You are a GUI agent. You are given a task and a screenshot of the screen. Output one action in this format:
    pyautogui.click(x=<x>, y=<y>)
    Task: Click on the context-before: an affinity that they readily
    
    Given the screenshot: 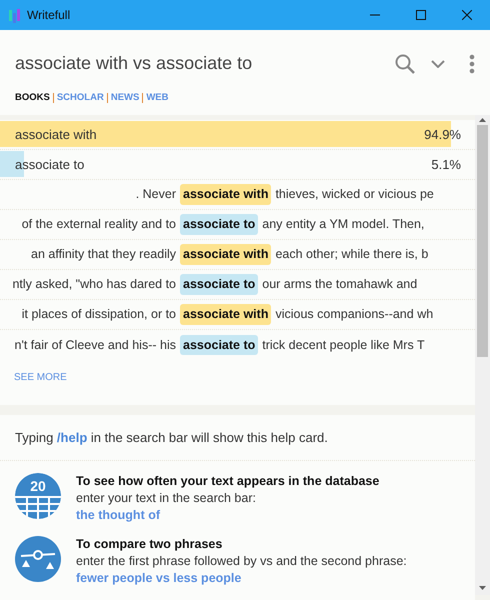 What is the action you would take?
    pyautogui.click(x=103, y=255)
    